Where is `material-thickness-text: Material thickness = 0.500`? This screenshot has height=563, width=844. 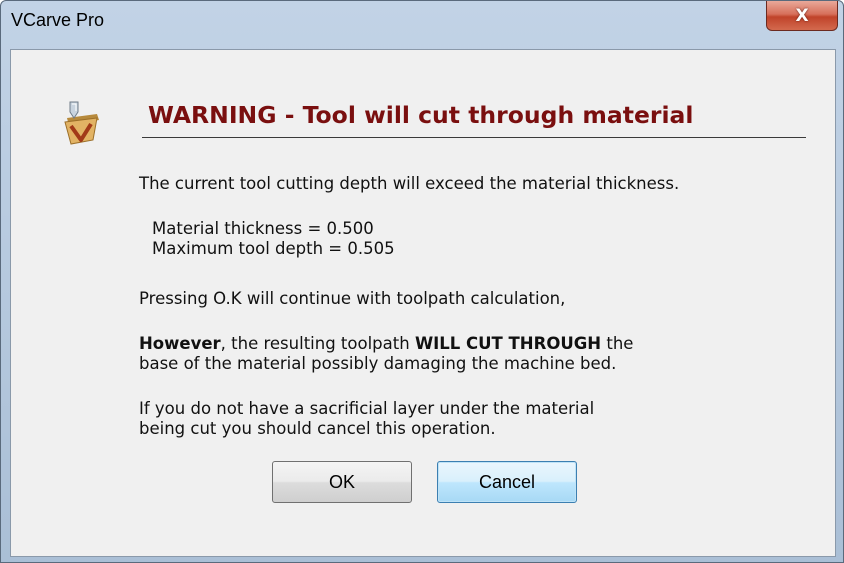
material-thickness-text: Material thickness = 0.500 is located at coordinates (263, 228).